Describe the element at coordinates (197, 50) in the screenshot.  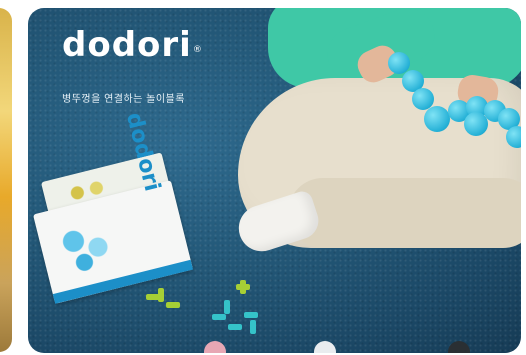
I see `registered-mark: ®` at that location.